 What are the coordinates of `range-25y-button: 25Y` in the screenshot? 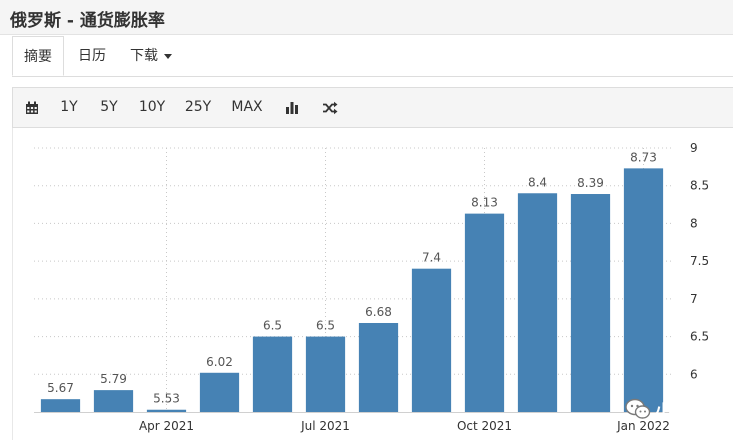 It's located at (198, 107).